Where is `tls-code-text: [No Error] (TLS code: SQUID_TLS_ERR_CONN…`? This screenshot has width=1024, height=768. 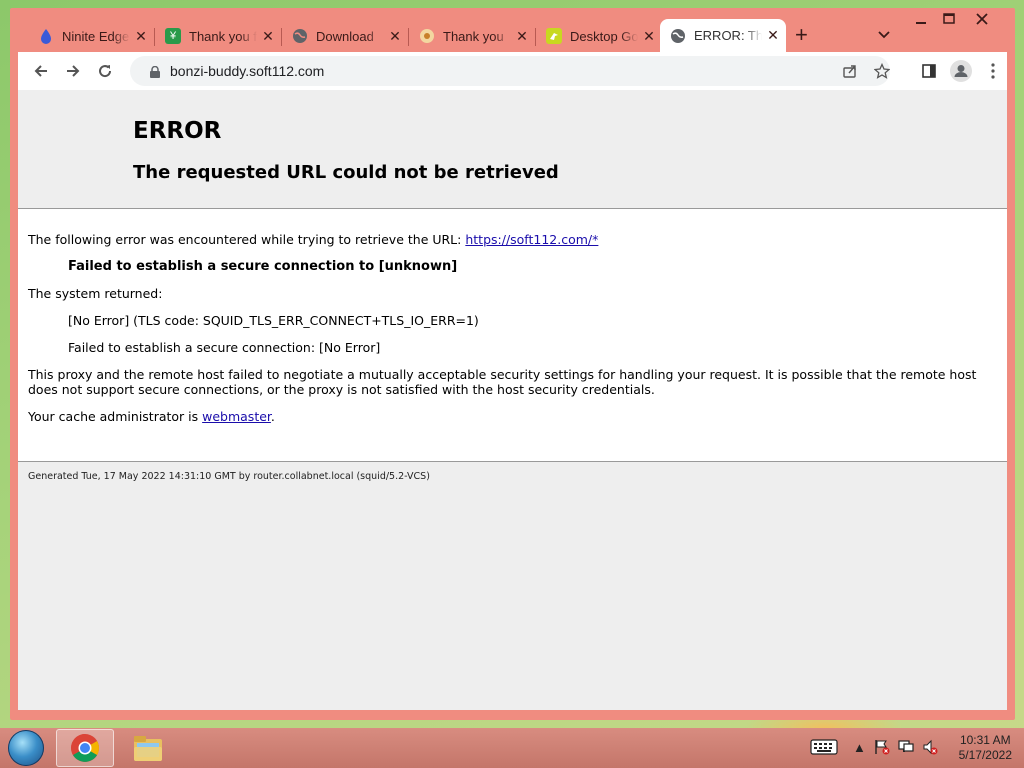
tls-code-text: [No Error] (TLS code: SQUID_TLS_ERR_CONN… is located at coordinates (273, 320).